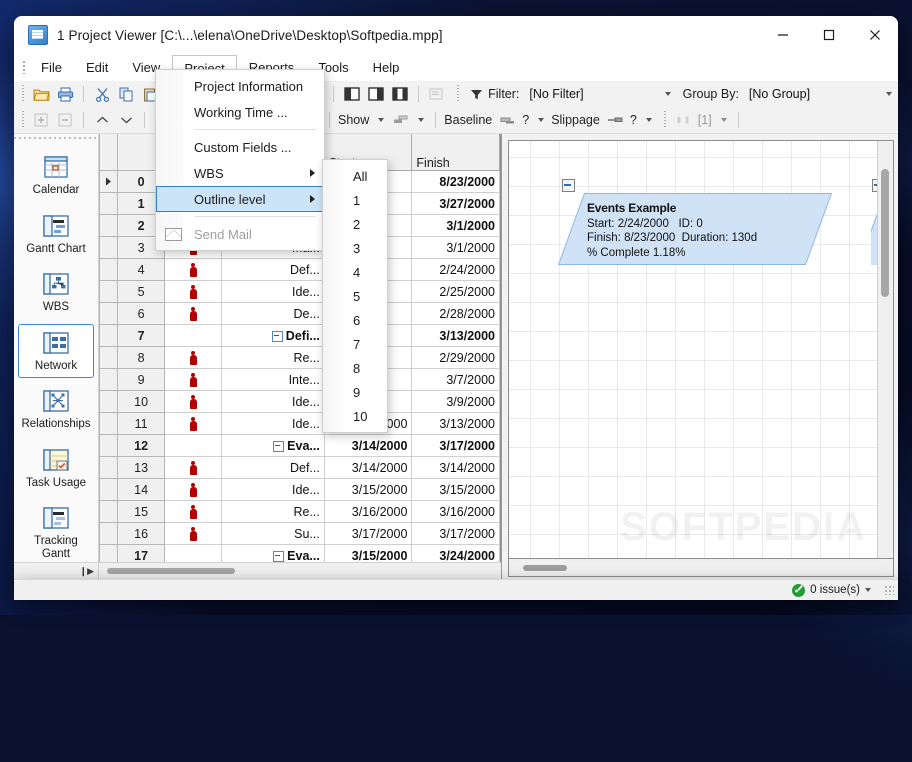  What do you see at coordinates (299, 489) in the screenshot?
I see `table-row: 14 Ide... 3/15/2000 3/15/2000` at bounding box center [299, 489].